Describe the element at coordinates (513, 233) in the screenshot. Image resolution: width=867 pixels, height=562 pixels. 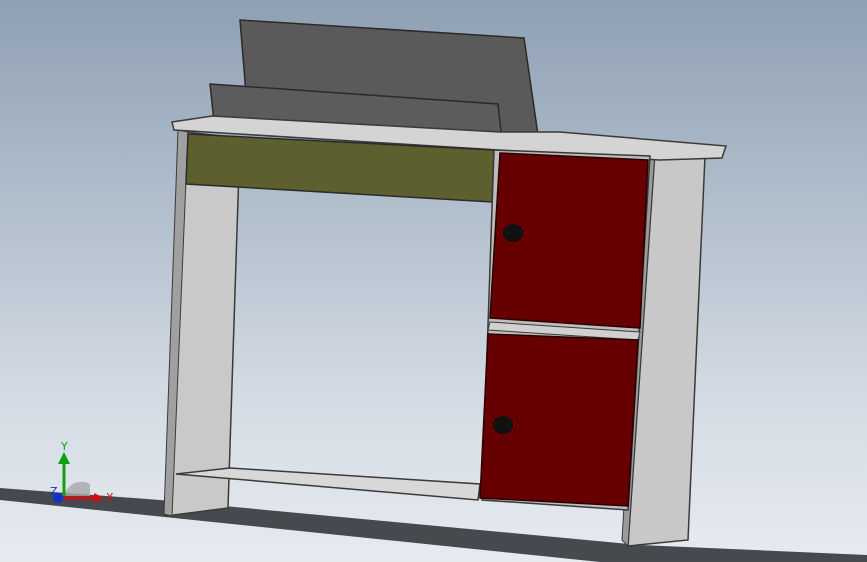
I see `upper-door-knob` at that location.